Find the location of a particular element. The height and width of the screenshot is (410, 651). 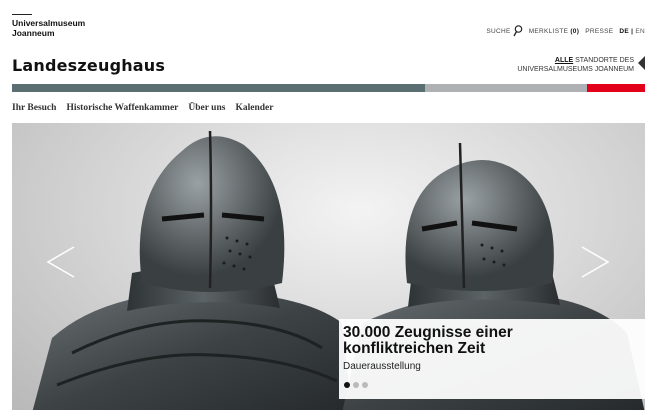

search-label: SUCHE is located at coordinates (498, 31).